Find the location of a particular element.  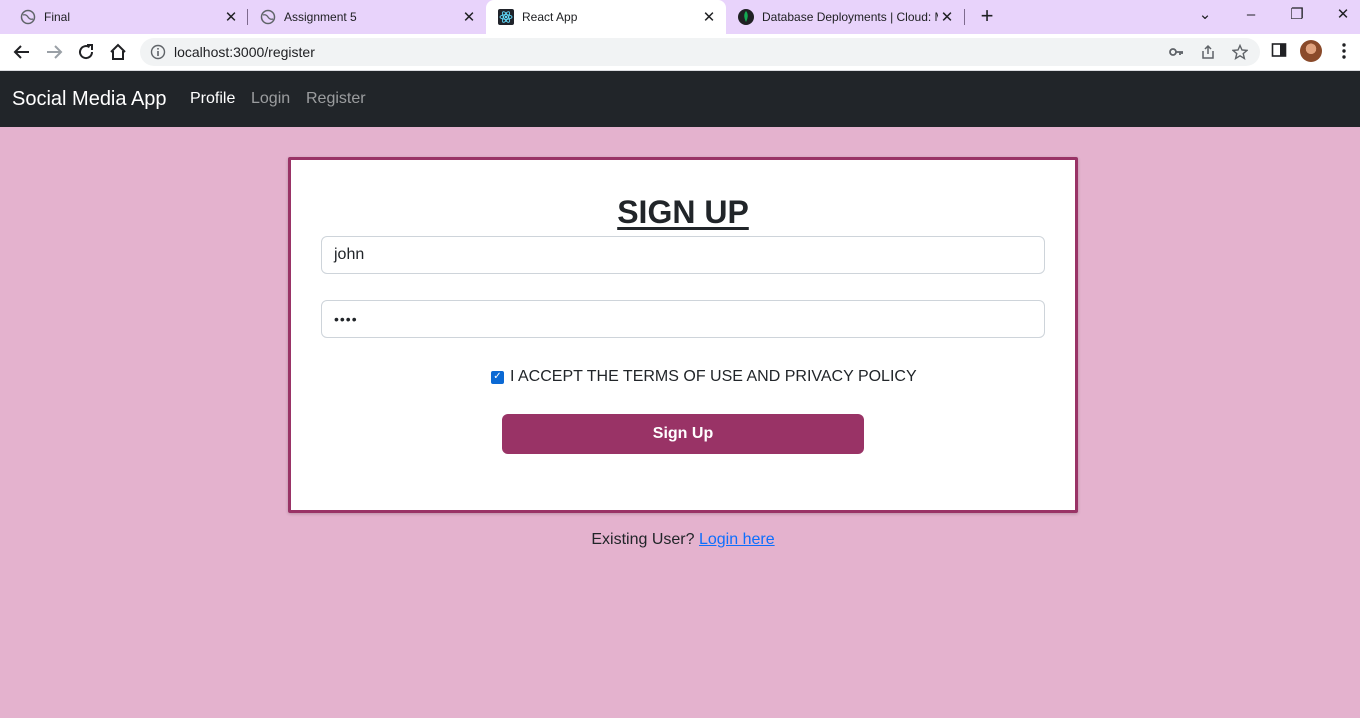

browser-toolbar: localhost:3000/register is located at coordinates (680, 52).